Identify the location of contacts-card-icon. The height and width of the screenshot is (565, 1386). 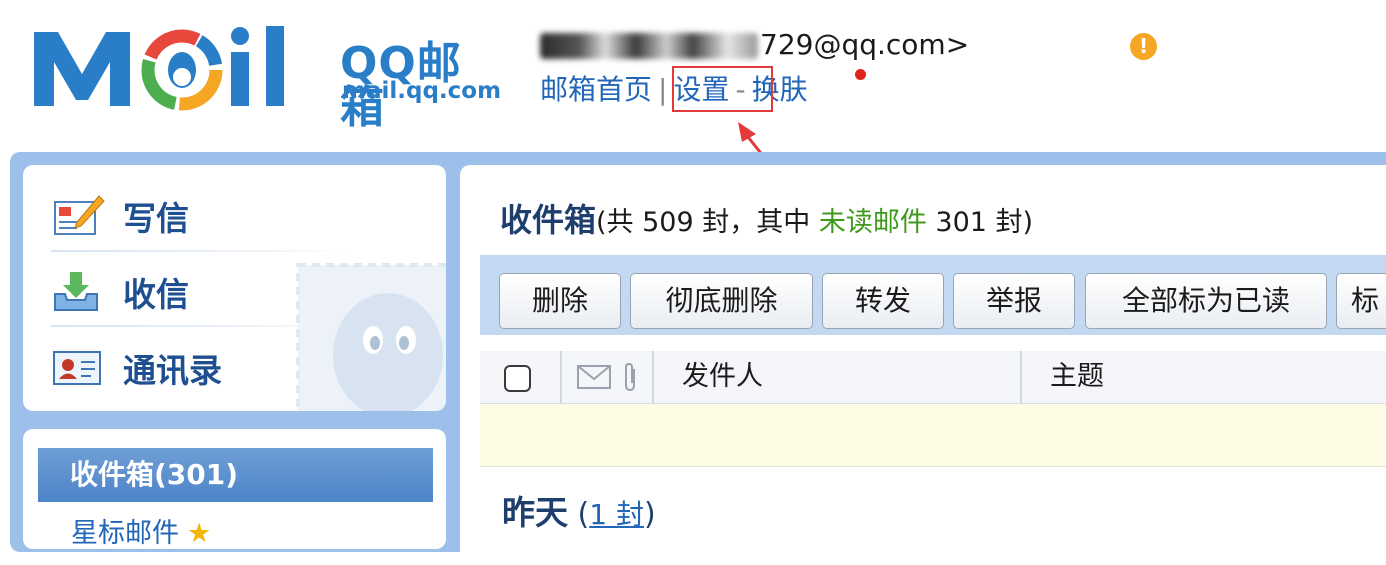
(77, 368).